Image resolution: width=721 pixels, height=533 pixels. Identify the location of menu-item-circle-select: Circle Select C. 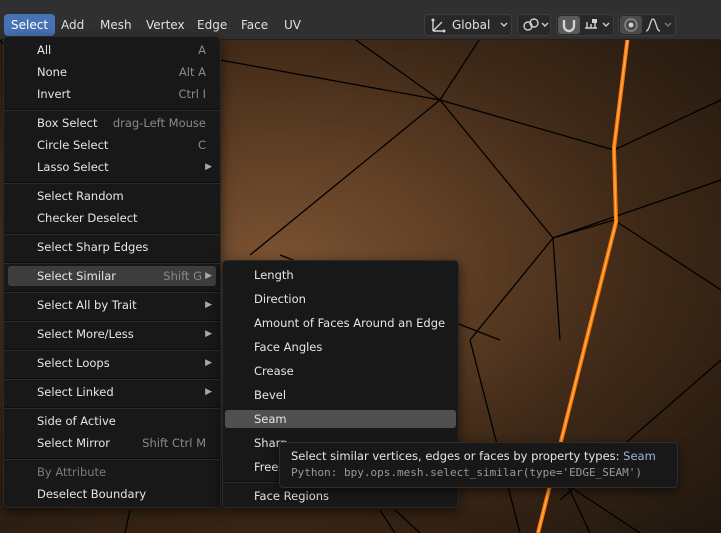
(112, 145).